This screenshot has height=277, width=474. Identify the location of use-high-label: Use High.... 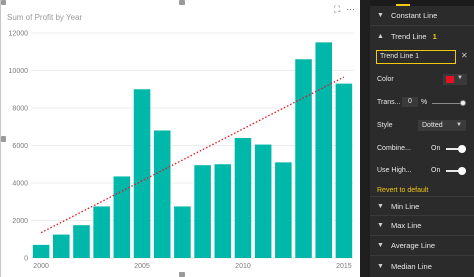
(394, 170).